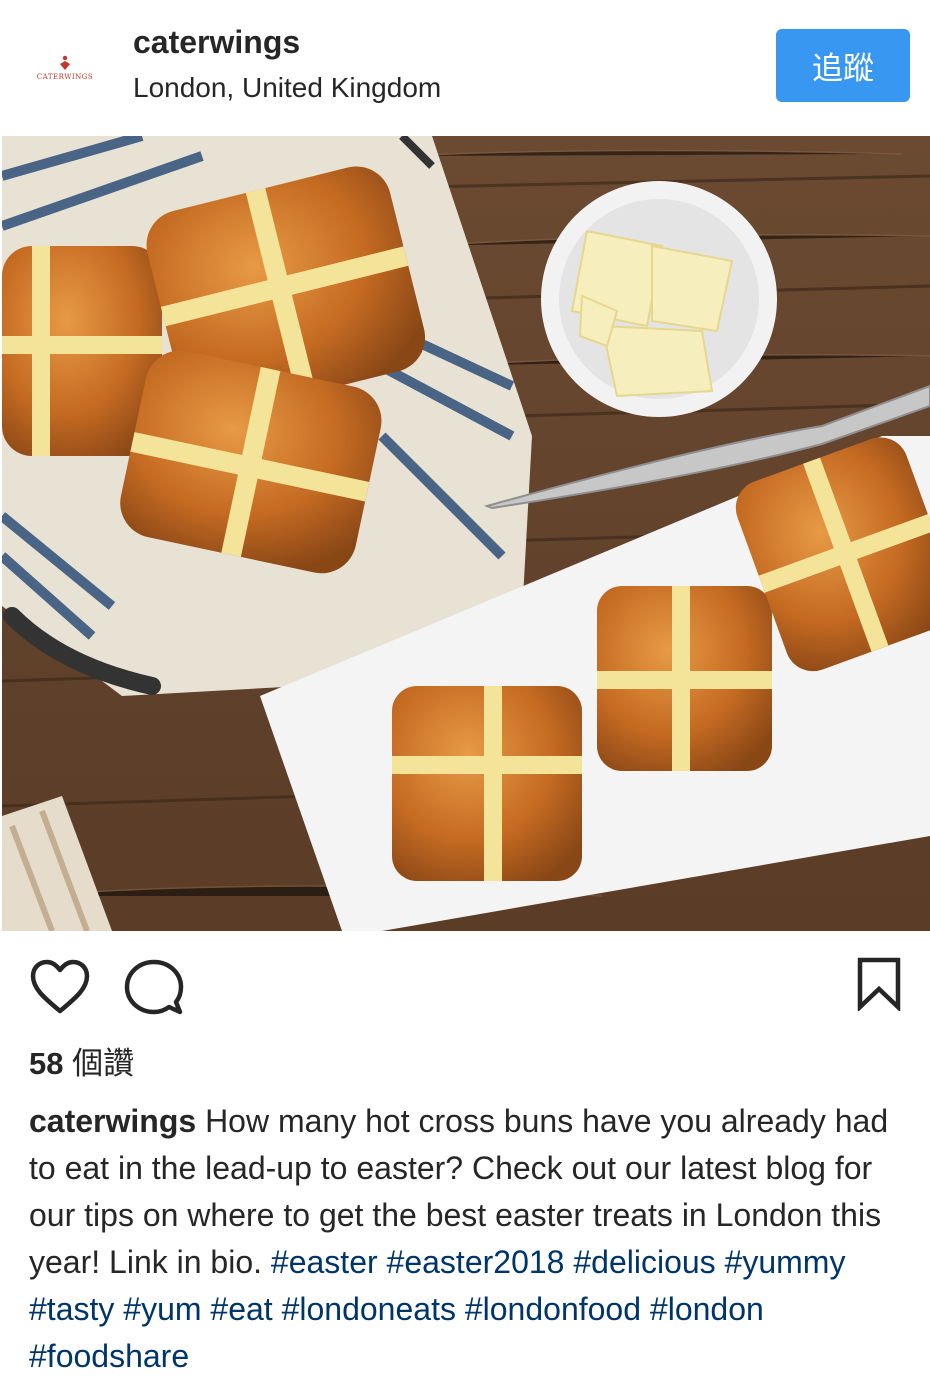  What do you see at coordinates (476, 1262) in the screenshot?
I see `hashtag: #easter2018` at bounding box center [476, 1262].